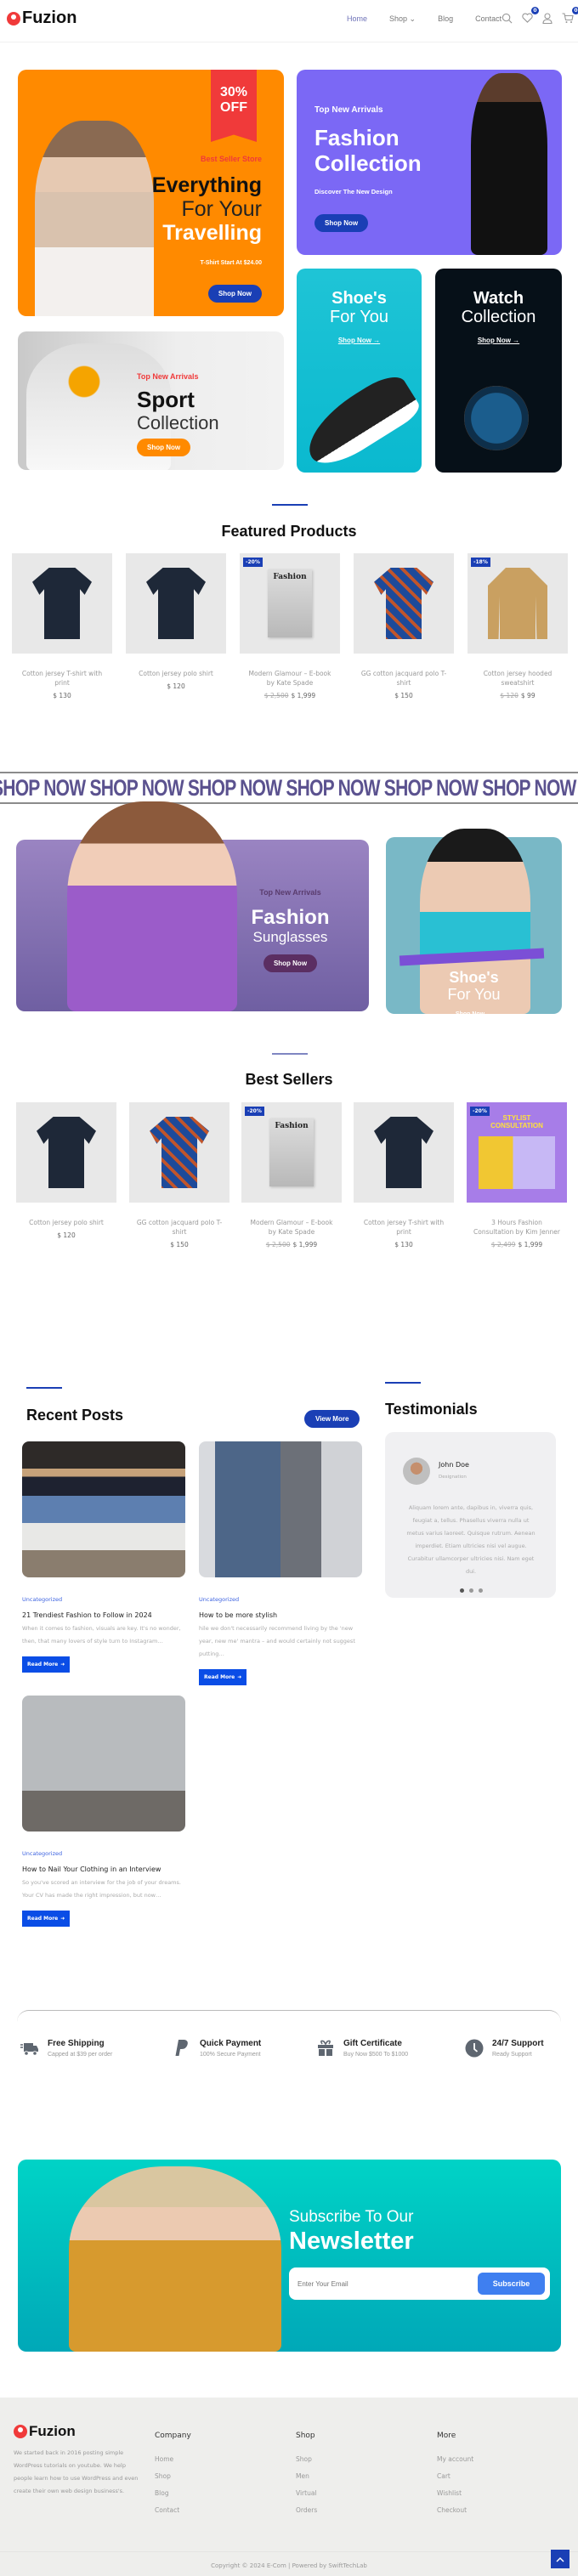 The image size is (578, 2576). I want to click on hero-shoes-banner: Shoe's For You Shop Now →, so click(359, 371).